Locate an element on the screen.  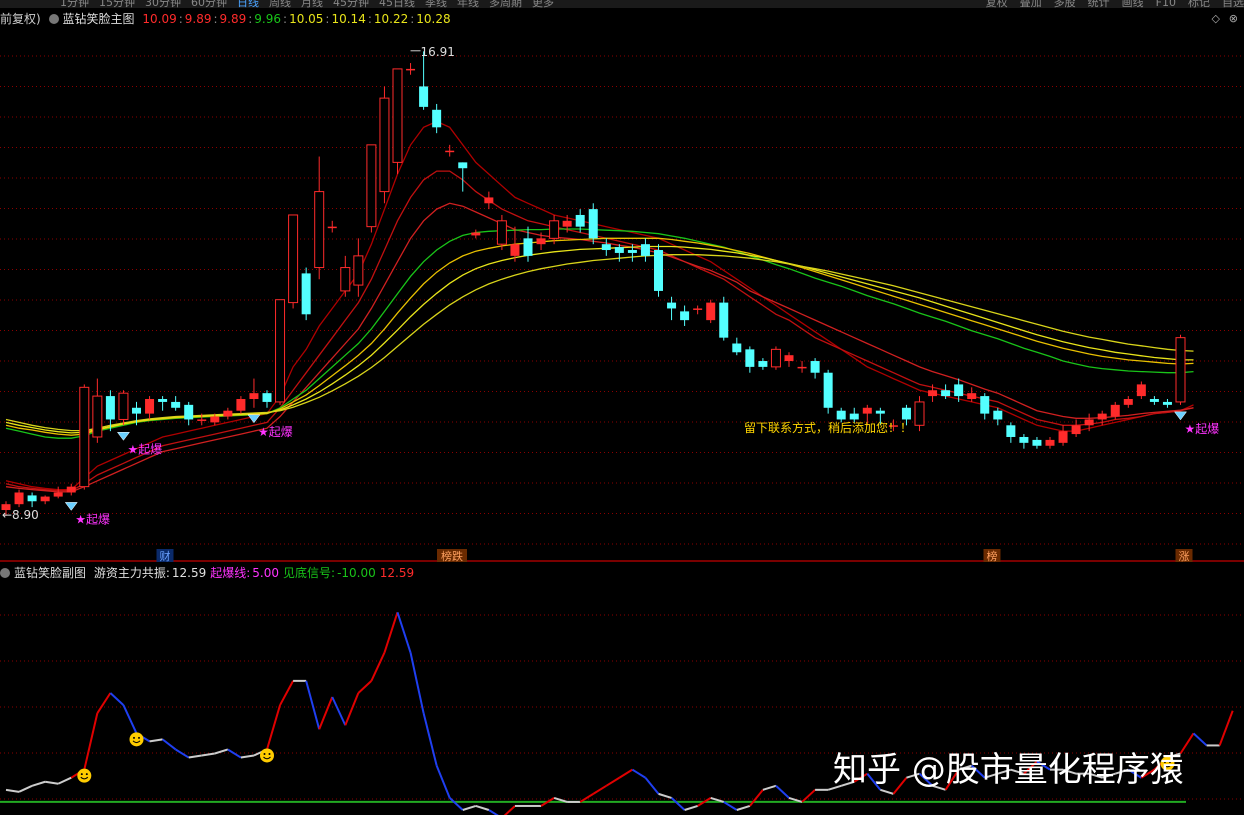
sub-label: 起爆线: is located at coordinates (230, 573).